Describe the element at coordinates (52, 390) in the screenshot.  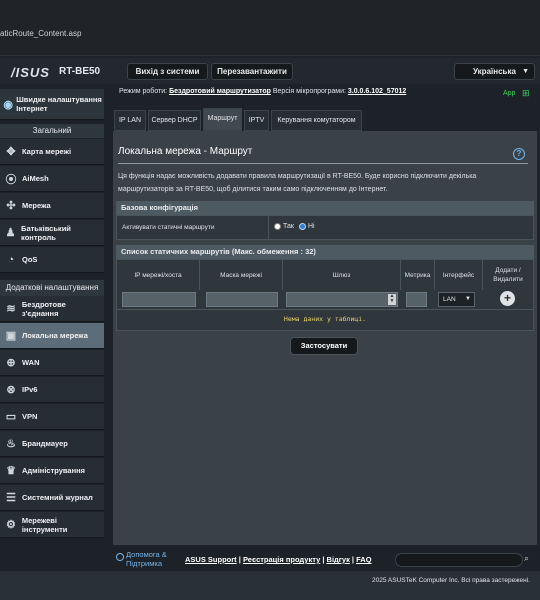
I see `sidebar-item-ipv6: ⊗ IPv6` at that location.